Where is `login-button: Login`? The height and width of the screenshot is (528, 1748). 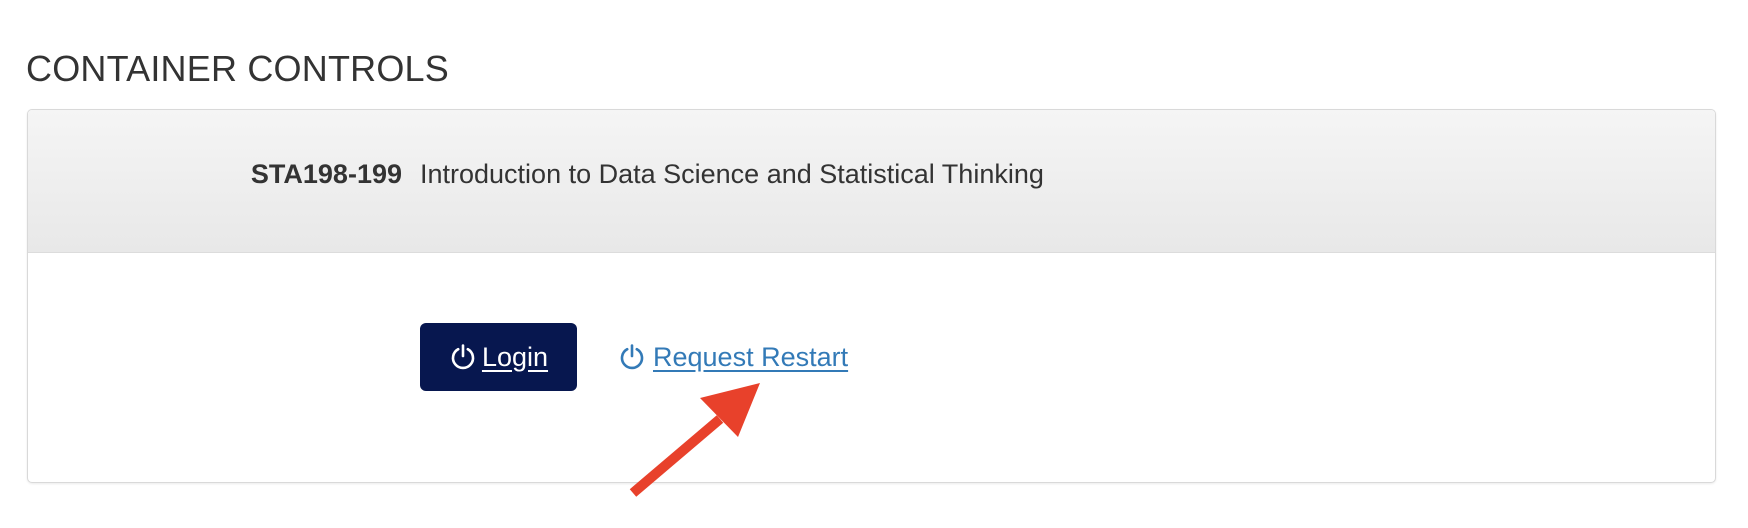 login-button: Login is located at coordinates (498, 357).